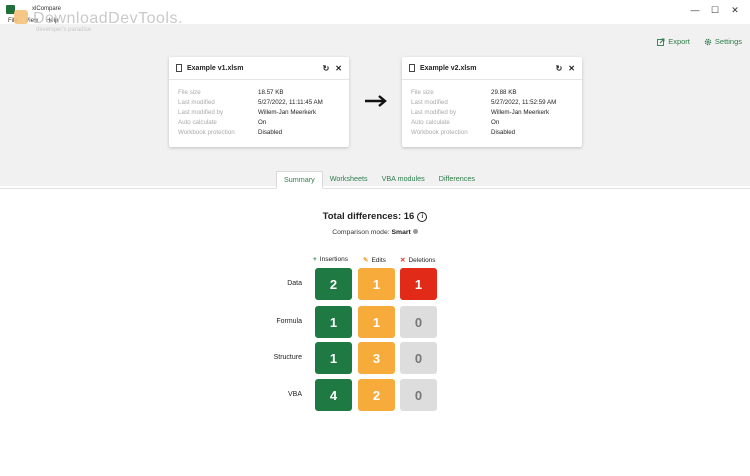 The width and height of the screenshot is (750, 476). What do you see at coordinates (289, 321) in the screenshot?
I see `row-label-formula: Formula` at bounding box center [289, 321].